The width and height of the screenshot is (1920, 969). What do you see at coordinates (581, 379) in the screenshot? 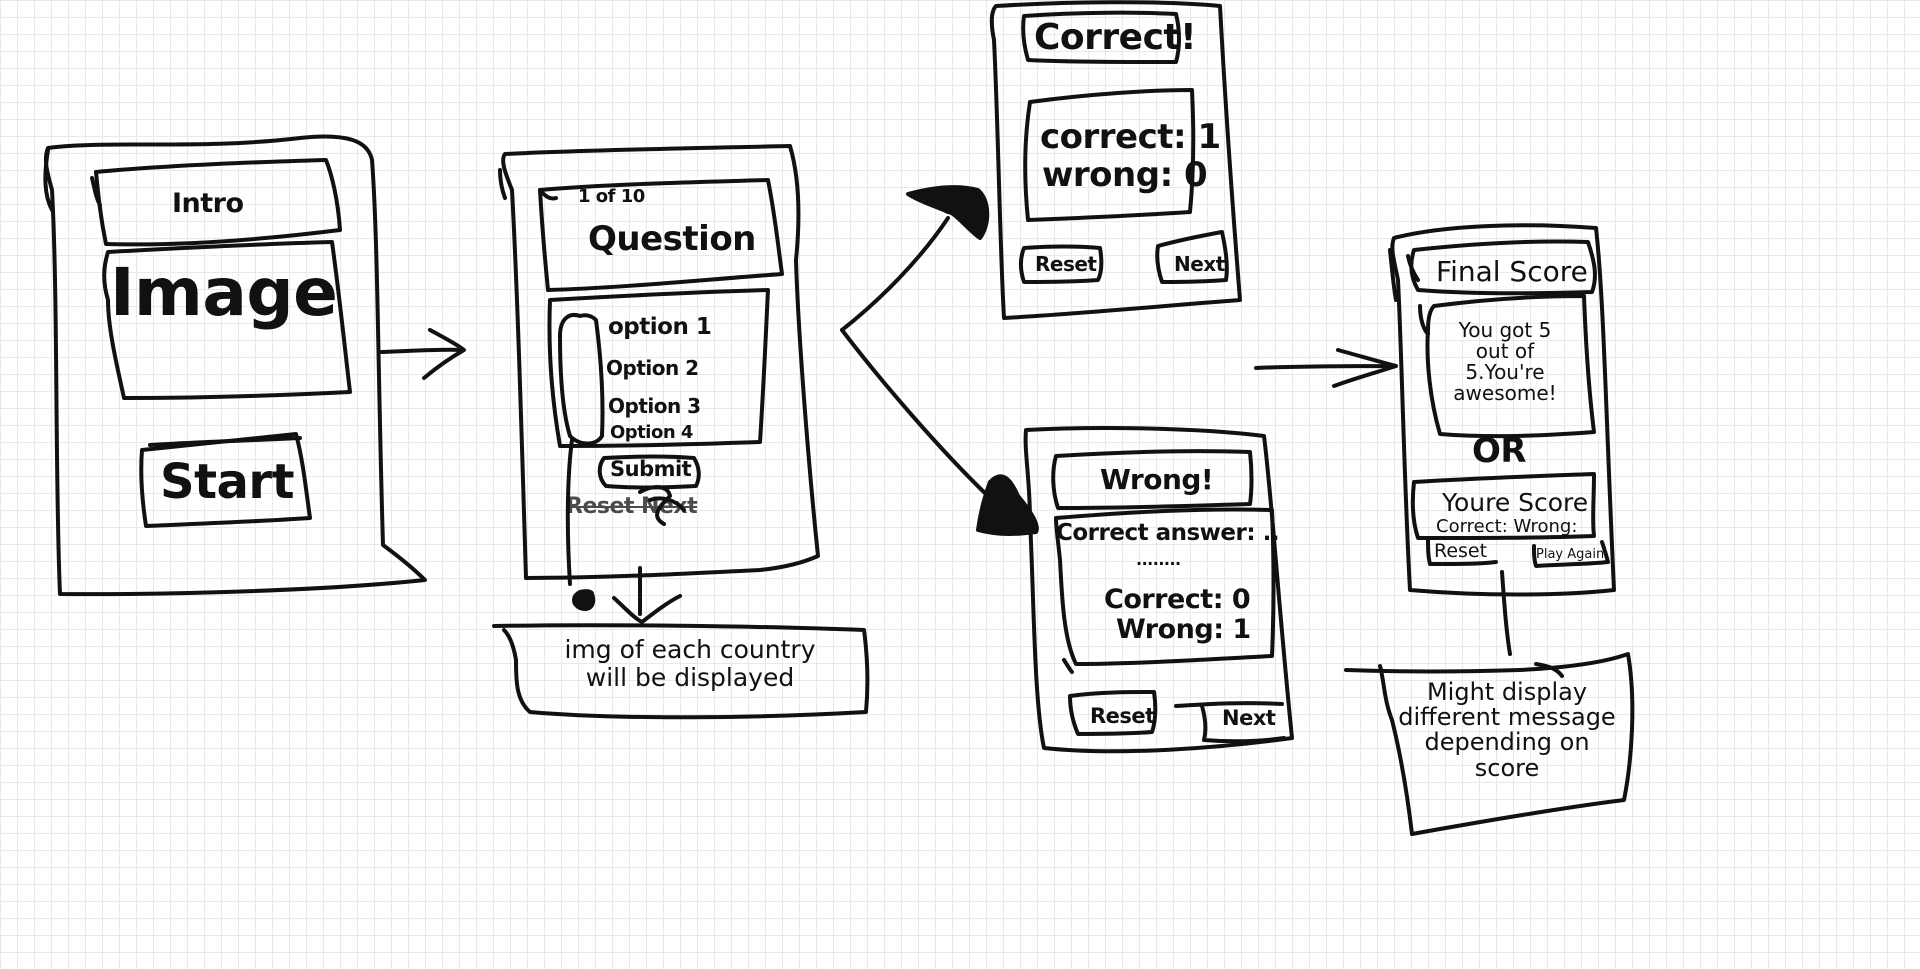
I see `question-option-selection` at bounding box center [581, 379].